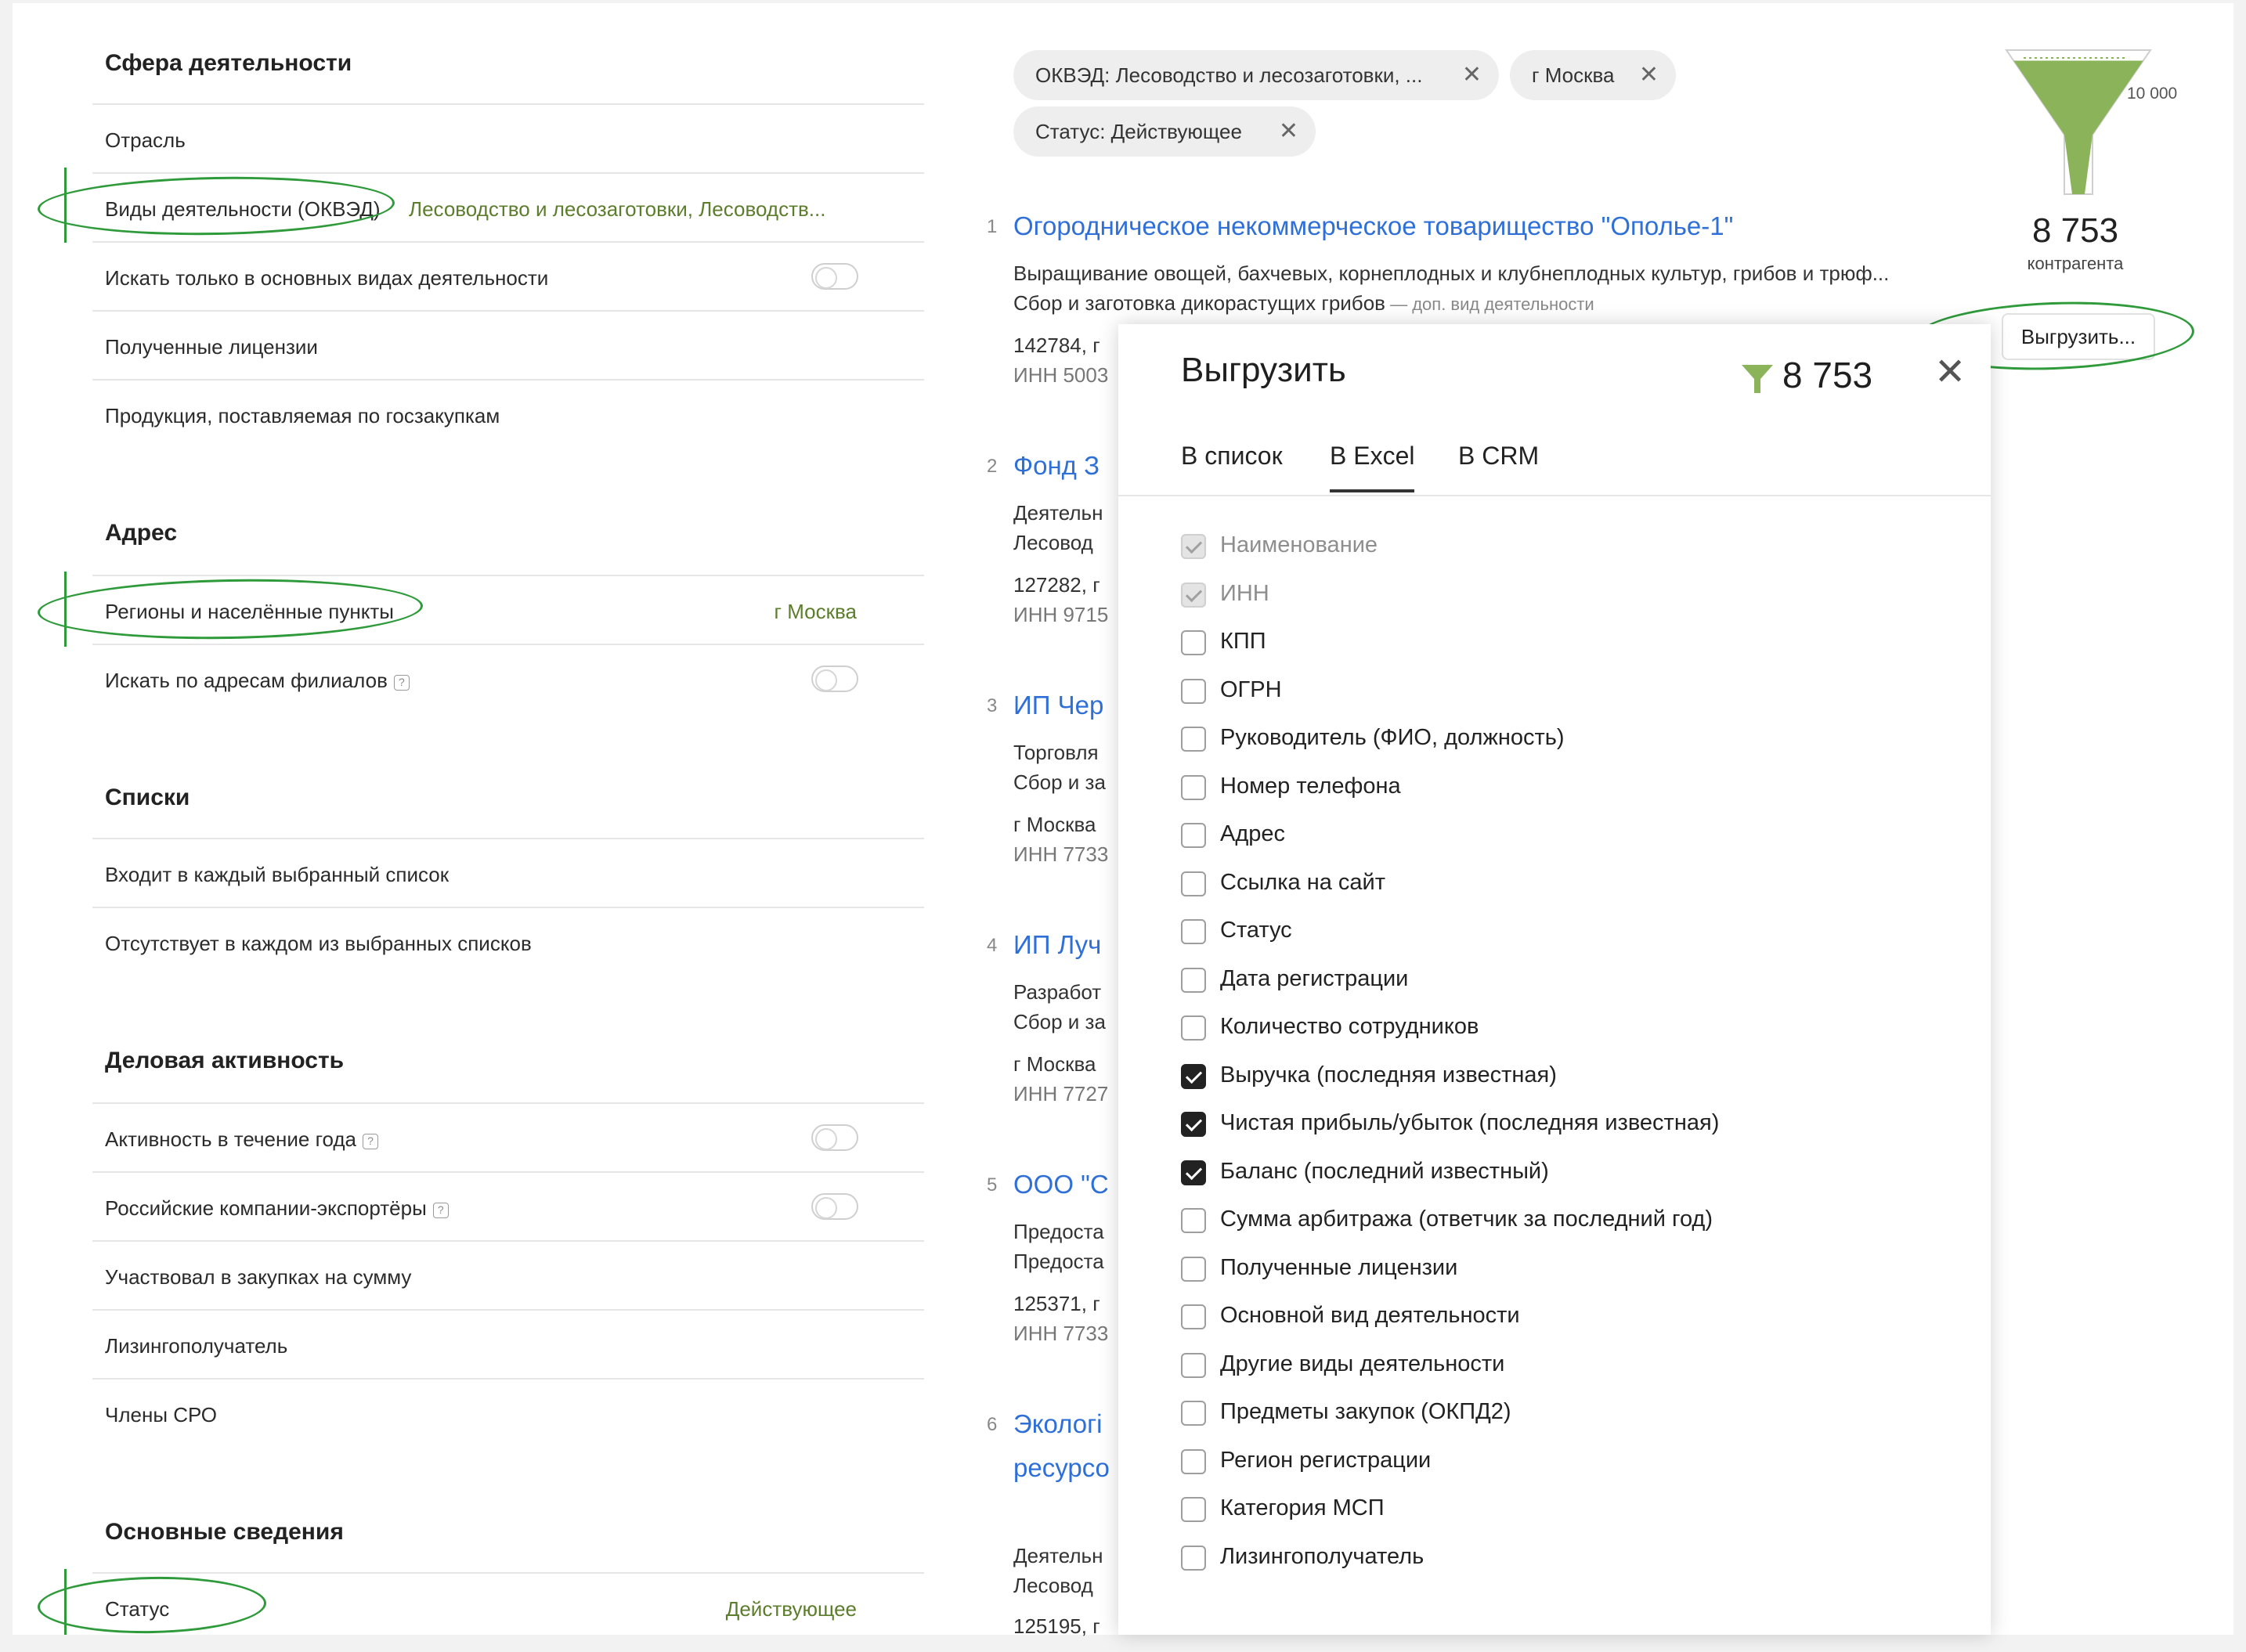 Image resolution: width=2246 pixels, height=1652 pixels. What do you see at coordinates (243, 209) in the screenshot?
I see `filter-label: Виды деятельности (ОКВЭД)` at bounding box center [243, 209].